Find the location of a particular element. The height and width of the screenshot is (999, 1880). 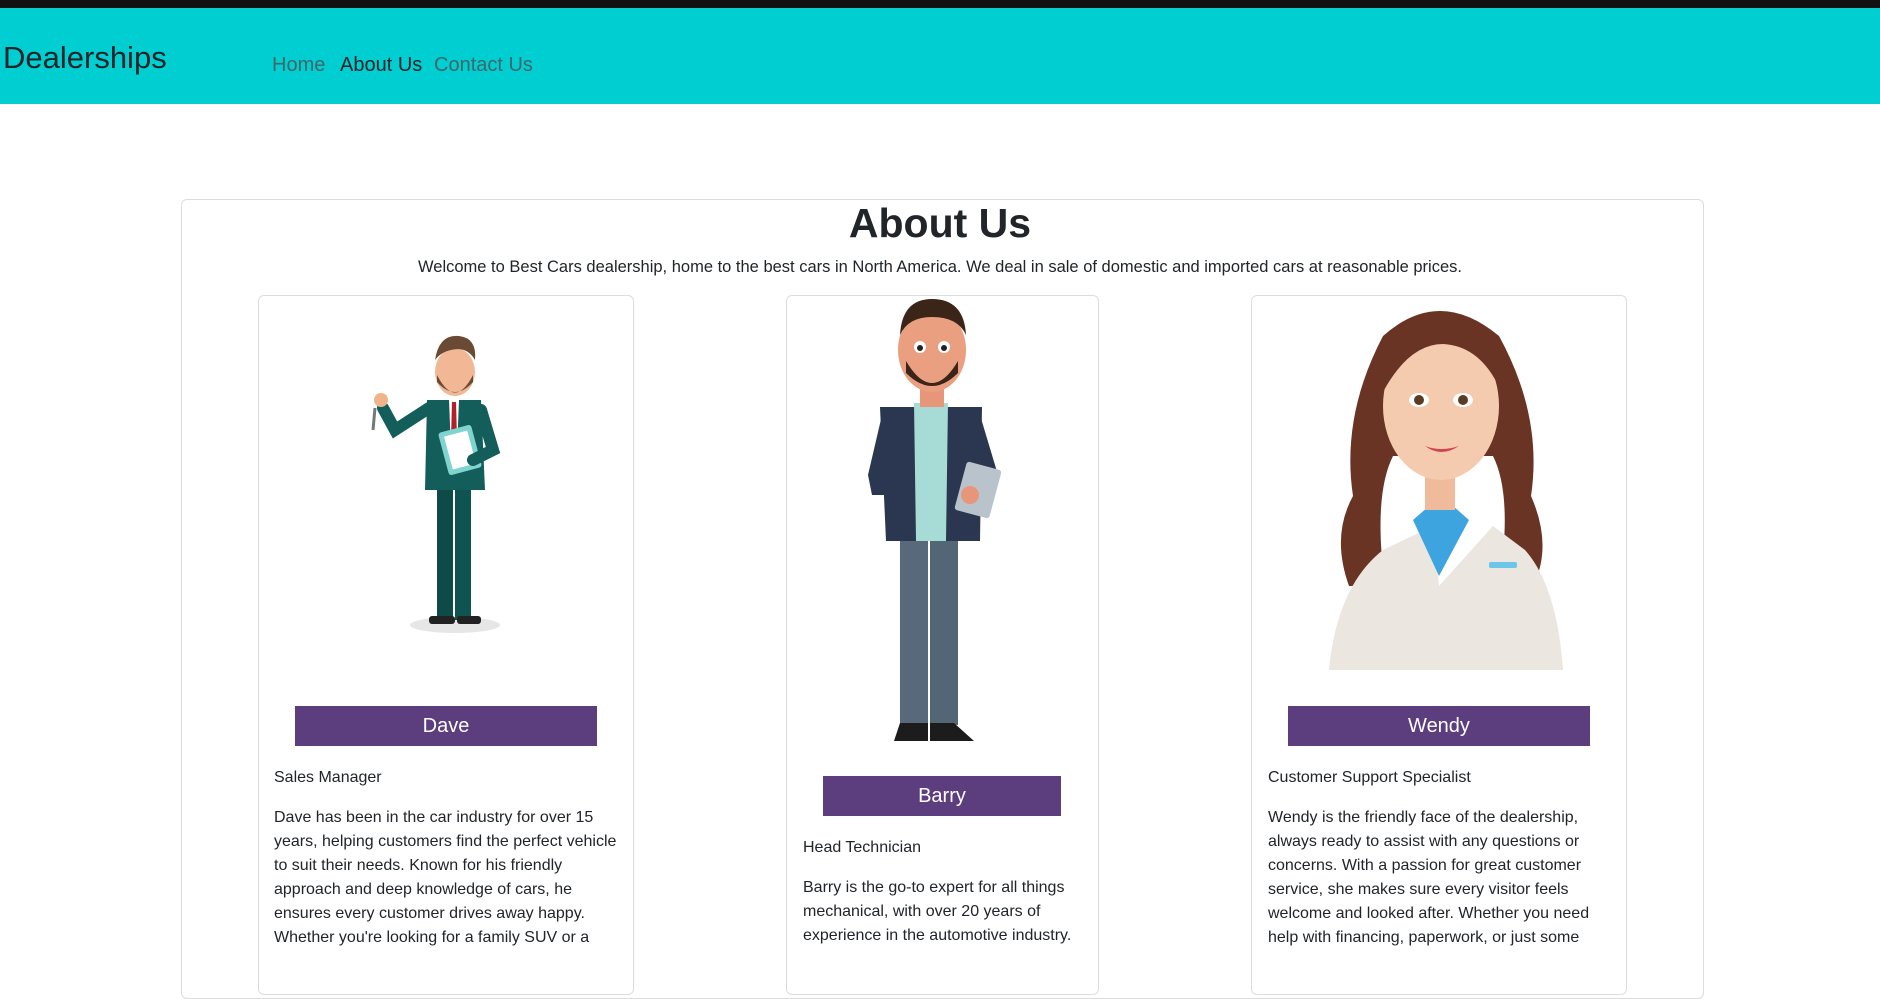

team-role-wendy: Customer Support Specialist is located at coordinates (1369, 777).